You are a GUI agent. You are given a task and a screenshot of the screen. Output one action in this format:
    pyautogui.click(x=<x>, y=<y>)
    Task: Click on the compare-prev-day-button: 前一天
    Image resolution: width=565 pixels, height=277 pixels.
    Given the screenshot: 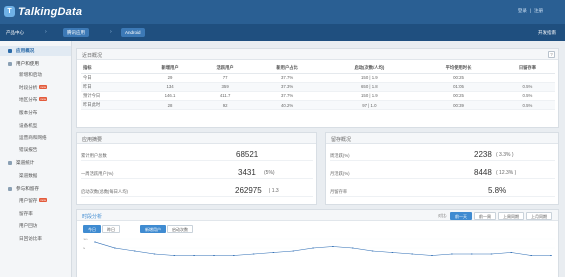 What is the action you would take?
    pyautogui.click(x=461, y=216)
    